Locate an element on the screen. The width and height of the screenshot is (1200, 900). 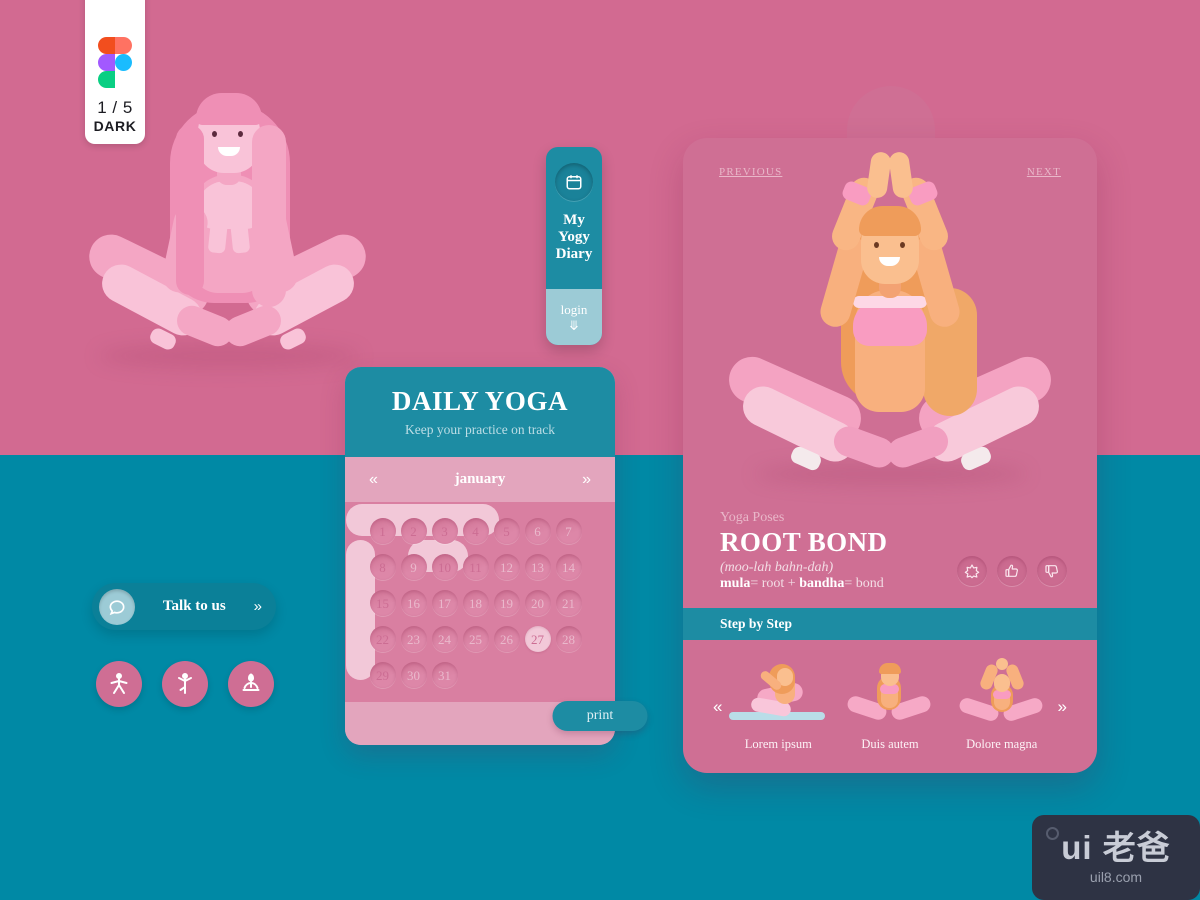
calendar-day: 3 is located at coordinates (444, 532).